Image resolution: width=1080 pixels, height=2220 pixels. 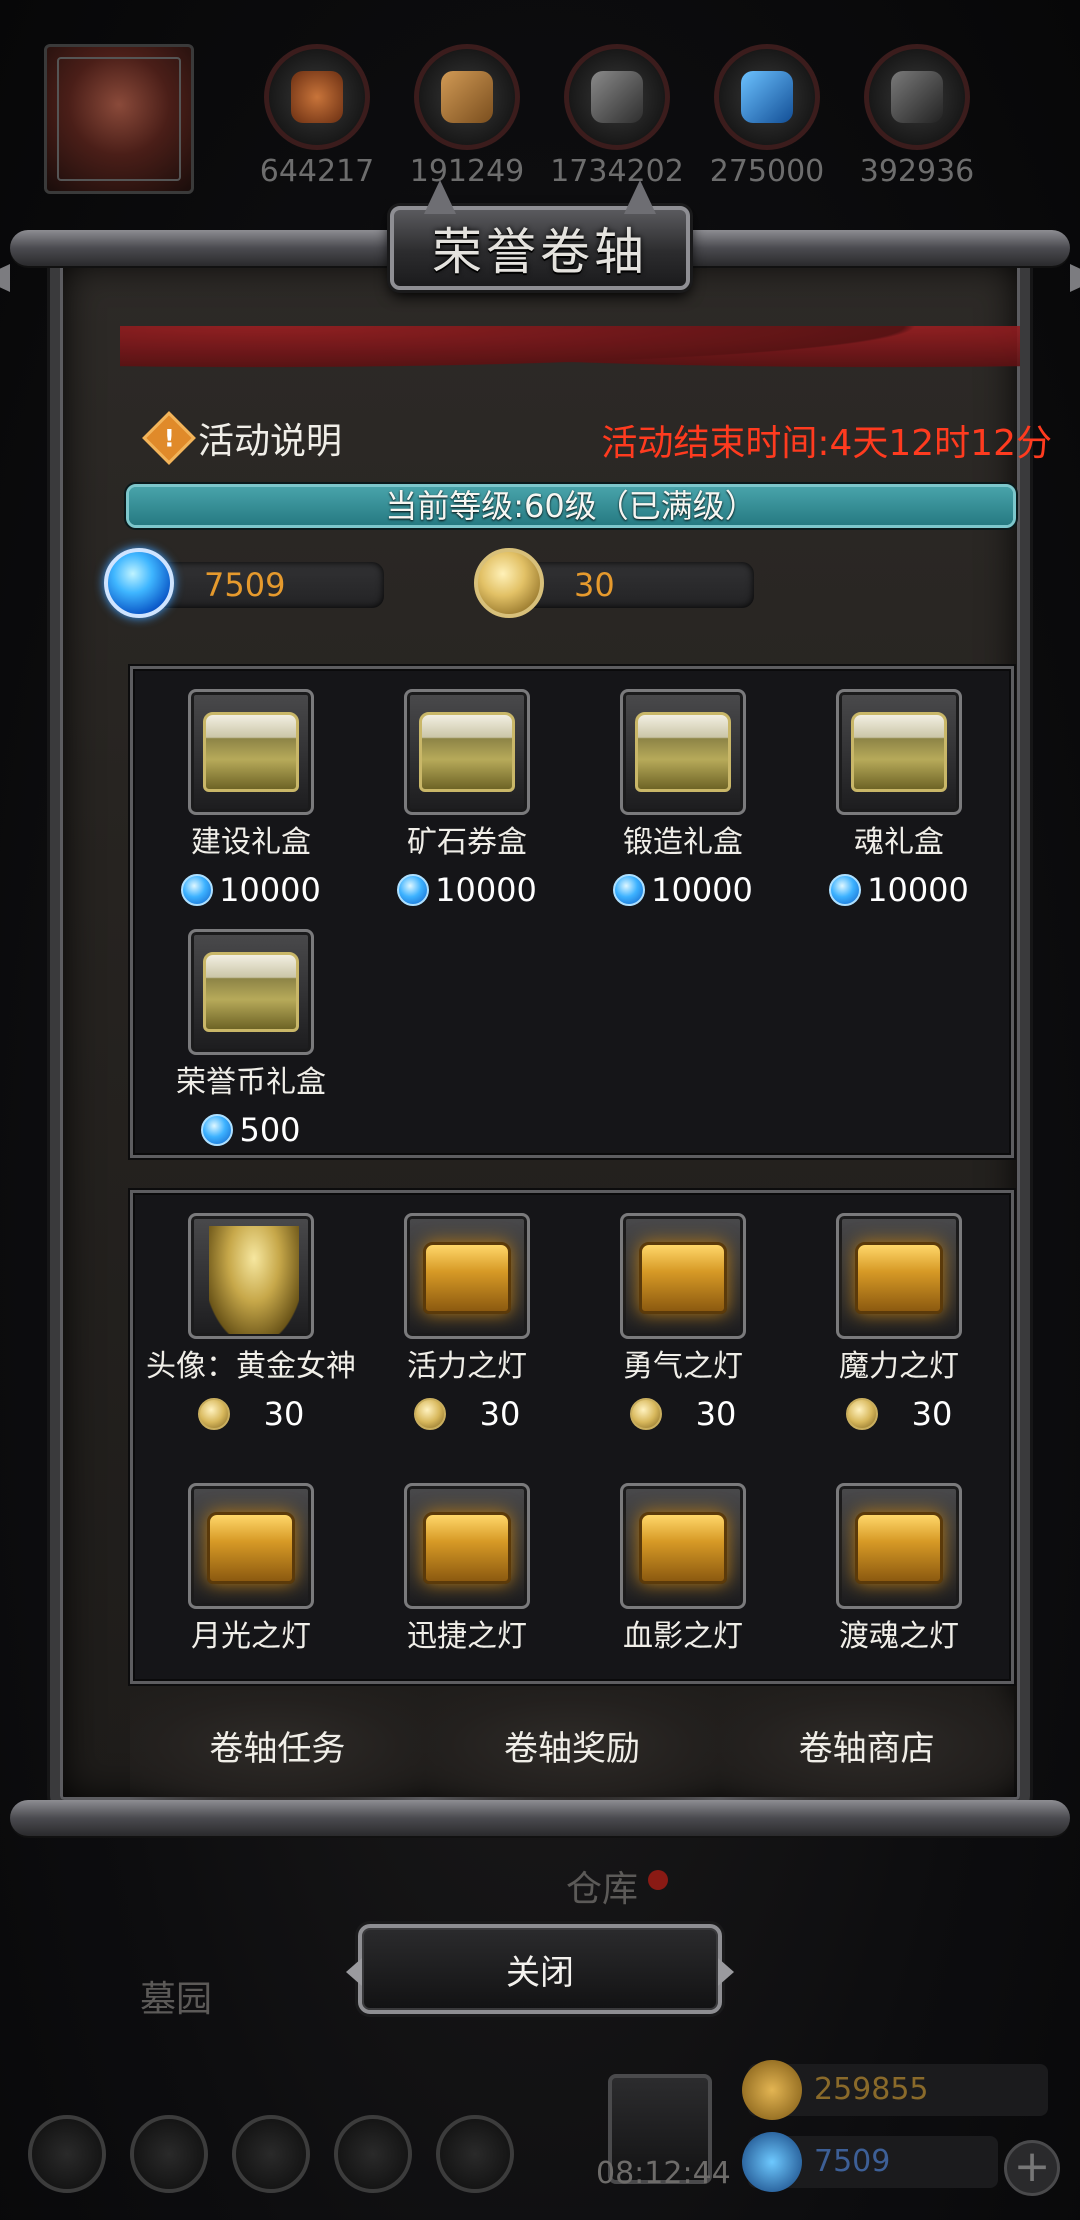 I want to click on resource-meat: 644217, so click(x=317, y=116).